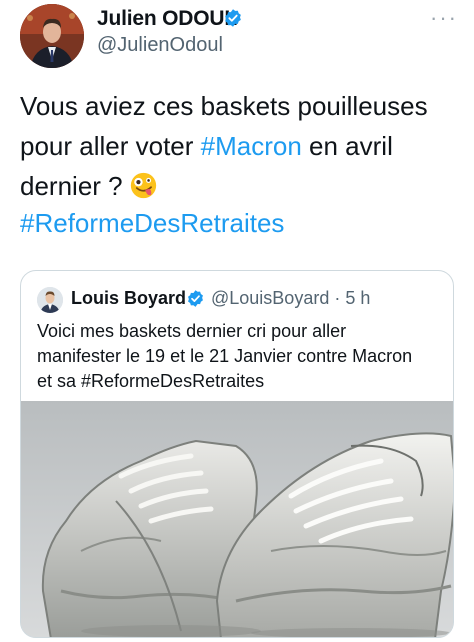 Image resolution: width=474 pixels, height=642 pixels. I want to click on hashtag-macron-link: #Macron, so click(251, 146).